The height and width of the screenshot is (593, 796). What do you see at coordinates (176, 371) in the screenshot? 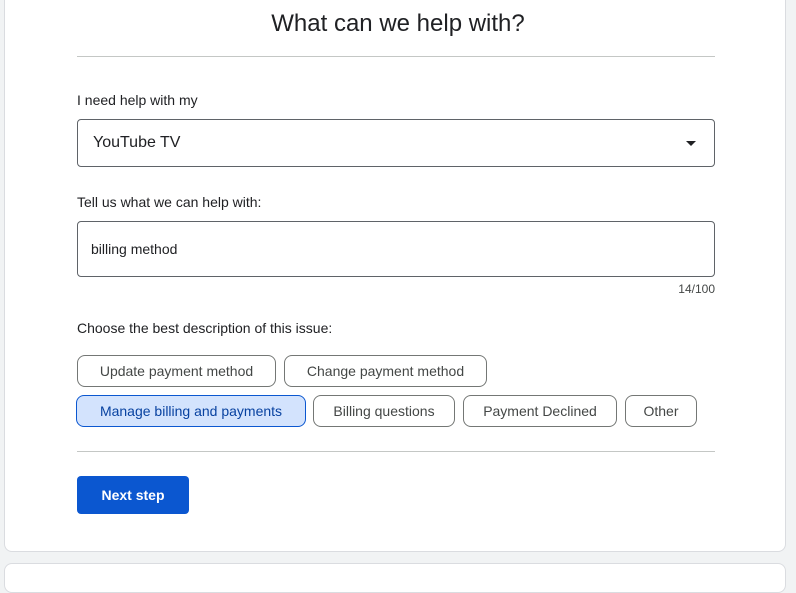
I see `chip-update-payment-method: Update payment method` at bounding box center [176, 371].